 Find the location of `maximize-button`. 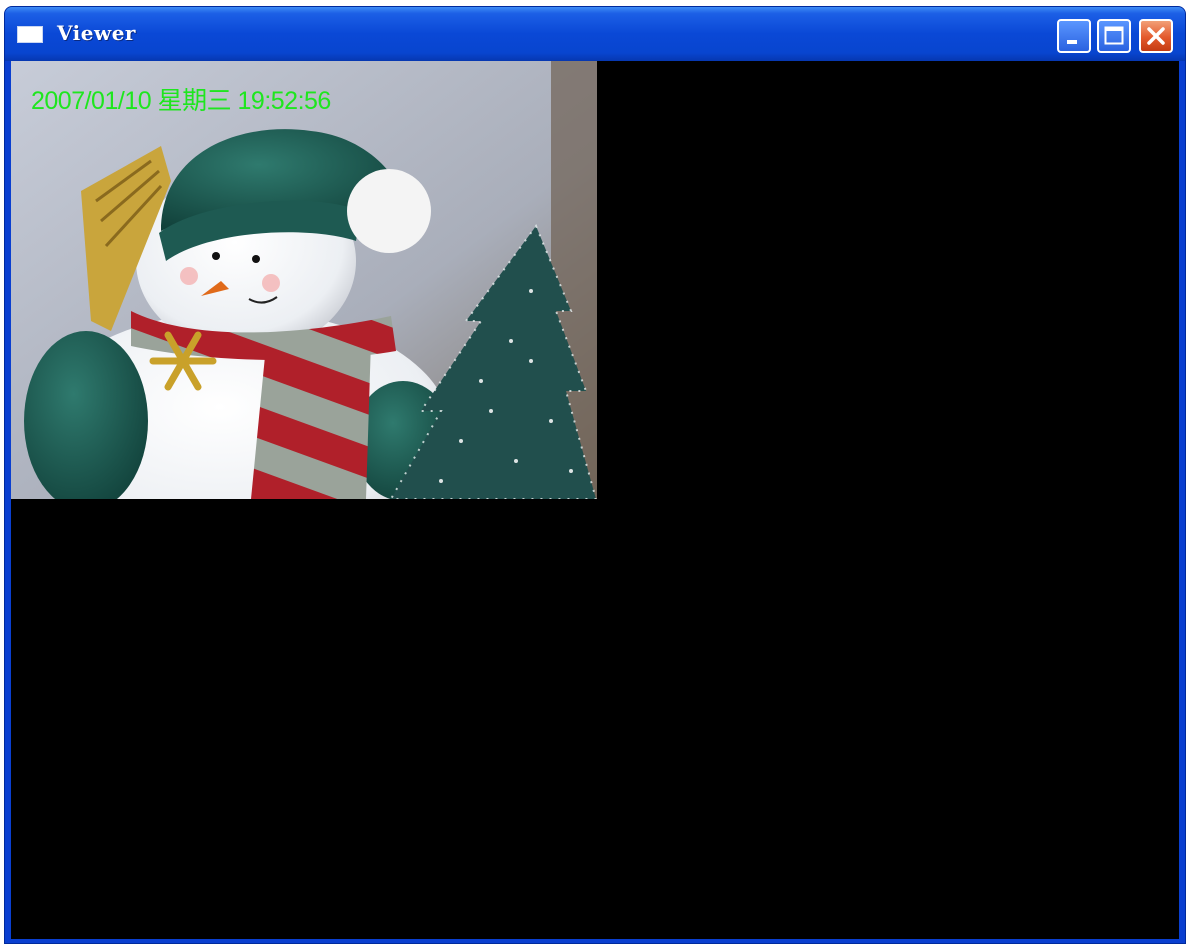

maximize-button is located at coordinates (1114, 36).